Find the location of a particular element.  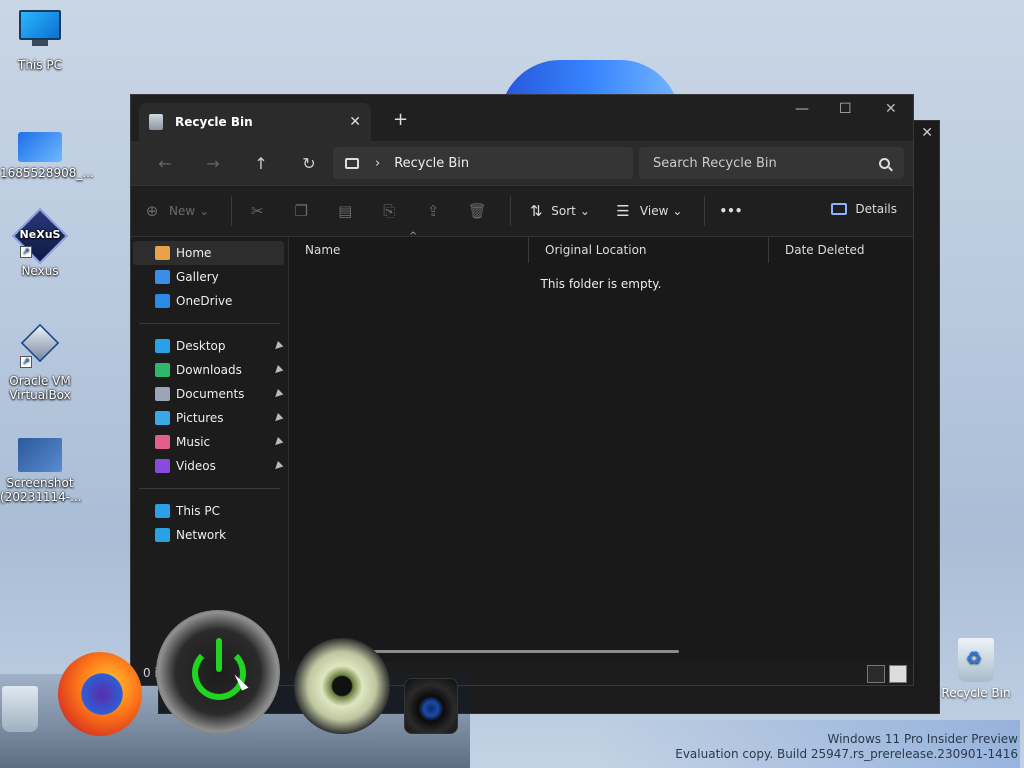

sidebar-item-onedrive: OneDrive is located at coordinates (209, 301).